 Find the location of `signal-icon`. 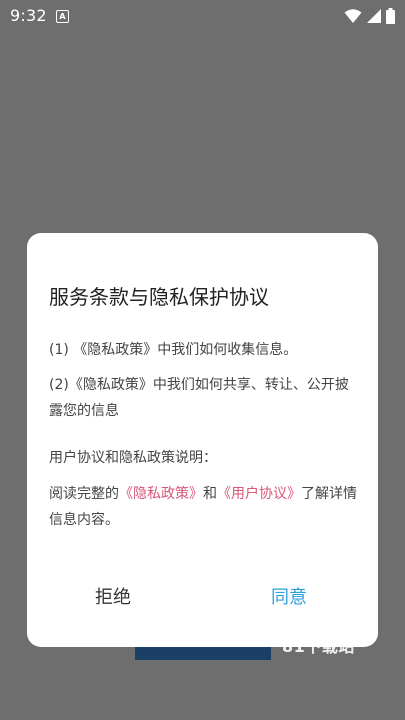

signal-icon is located at coordinates (374, 16).